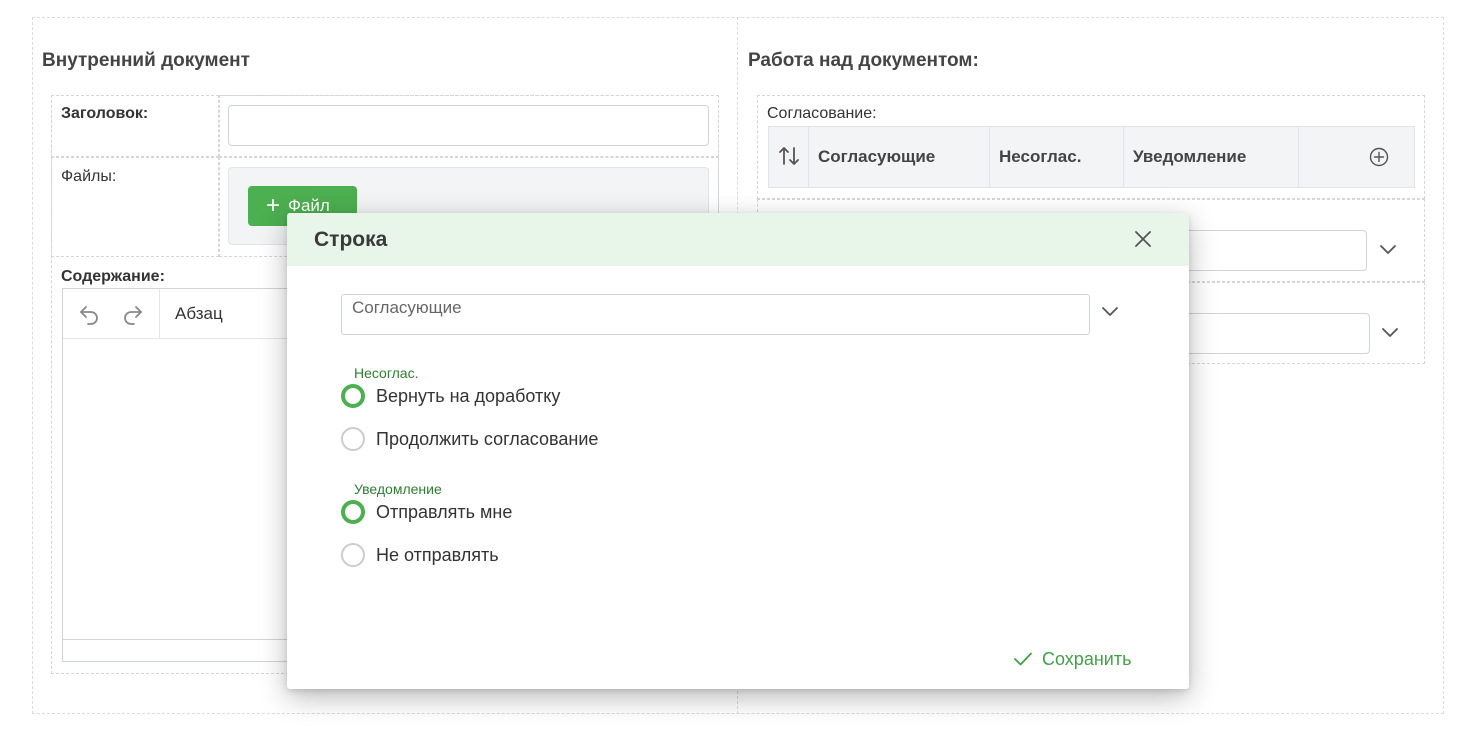  Describe the element at coordinates (420, 555) in the screenshot. I see `radio-do-not-send: Не отправлять` at that location.